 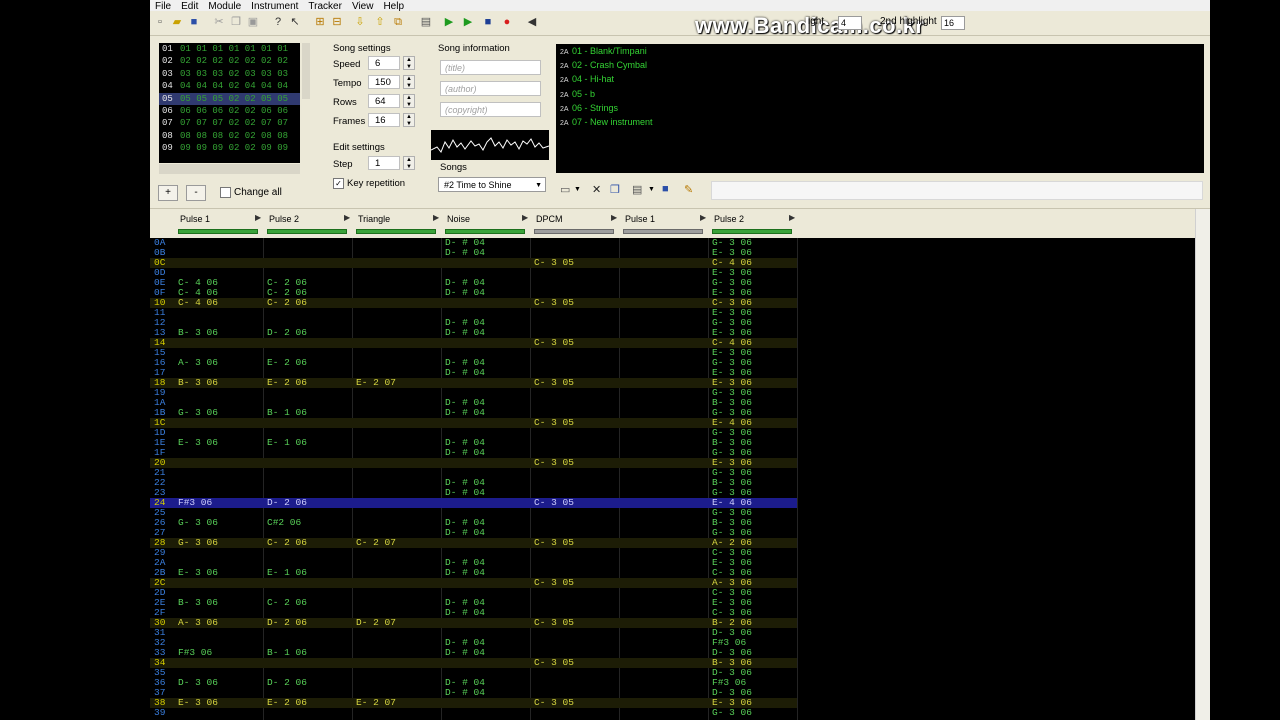 I want to click on record-icon: ●, so click(x=507, y=22).